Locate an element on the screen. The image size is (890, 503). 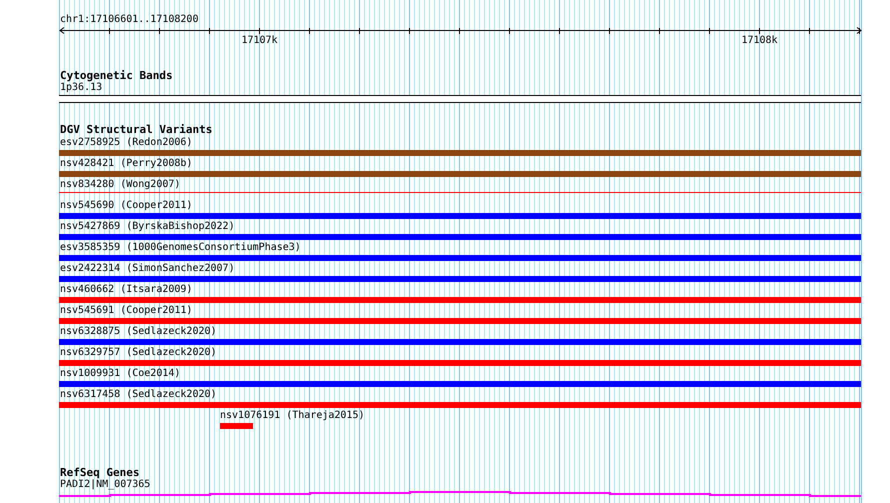
variant-label: nsv428421 (Perry2008b) is located at coordinates (126, 164).